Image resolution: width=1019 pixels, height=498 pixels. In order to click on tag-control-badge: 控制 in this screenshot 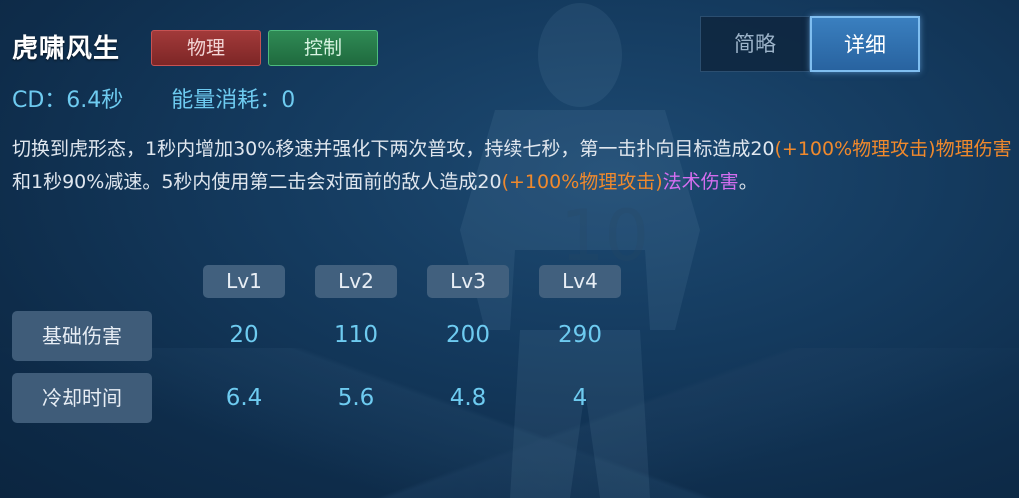, I will do `click(323, 48)`.